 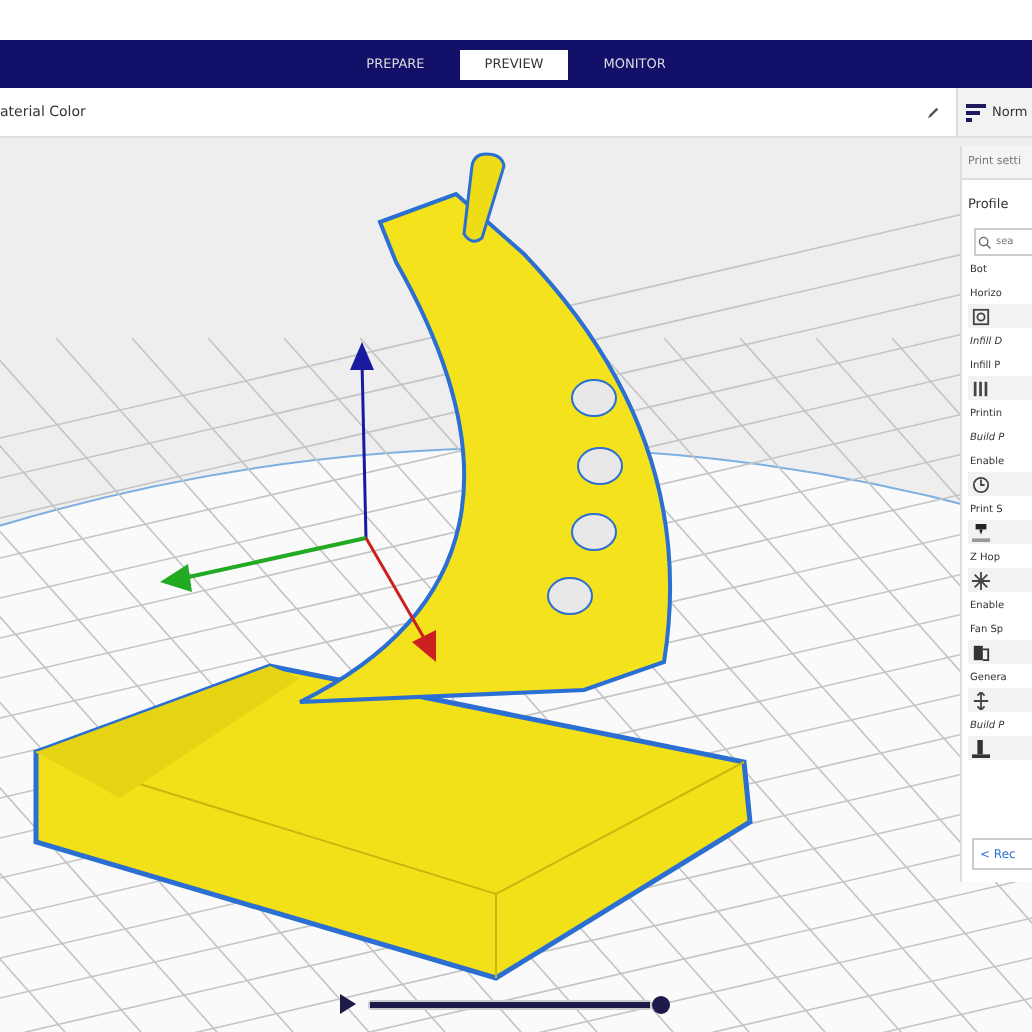 I want to click on search-icon, so click(x=985, y=243).